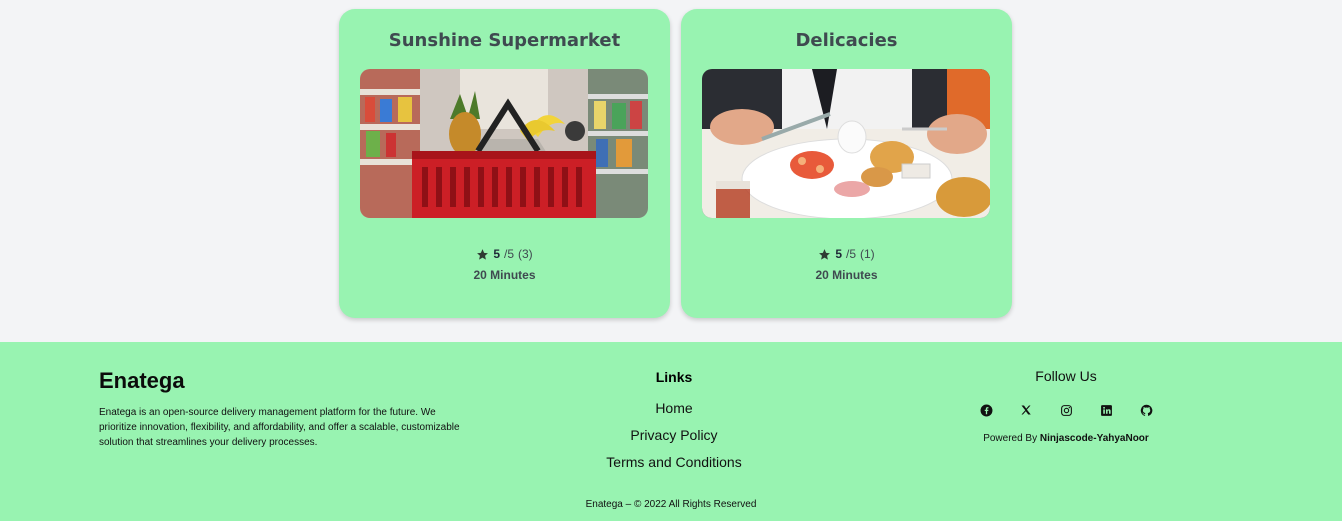  I want to click on copyright: Enatega – © 2022 All Rights Reserved, so click(671, 504).